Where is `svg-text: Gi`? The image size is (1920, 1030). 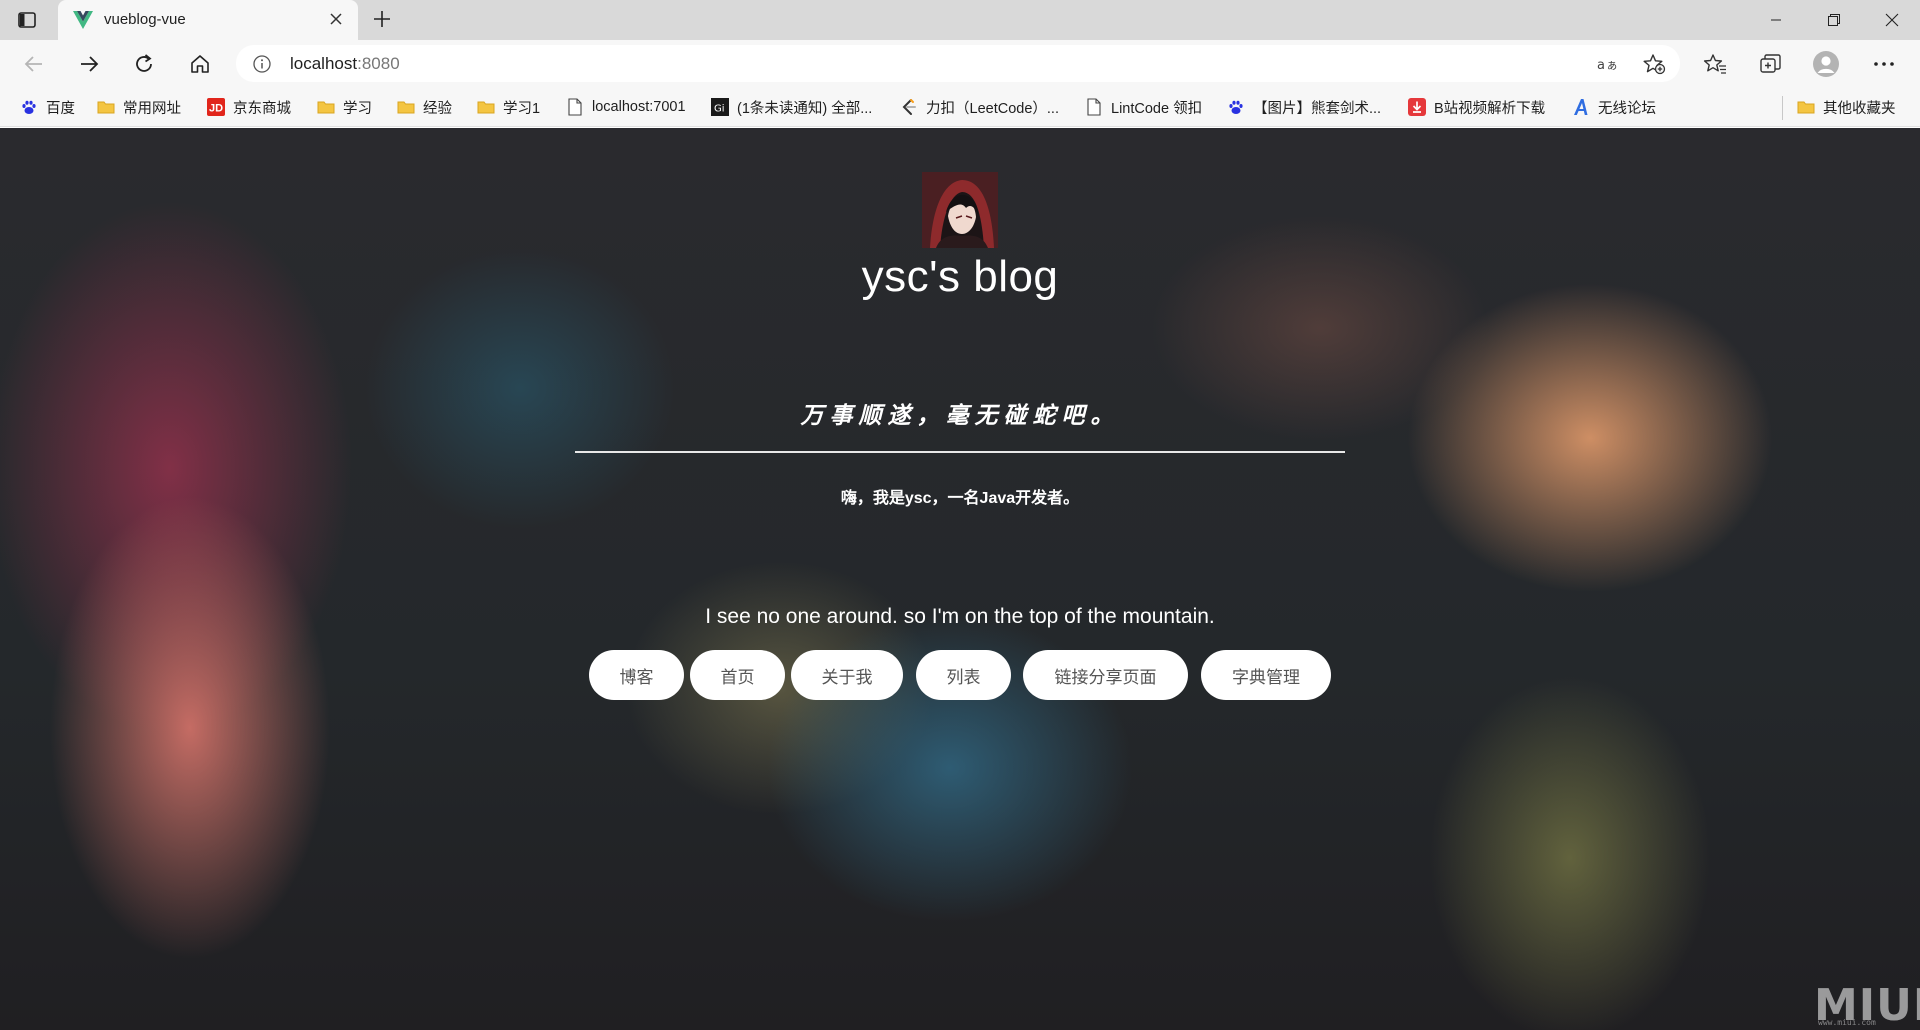
svg-text: Gi is located at coordinates (719, 109).